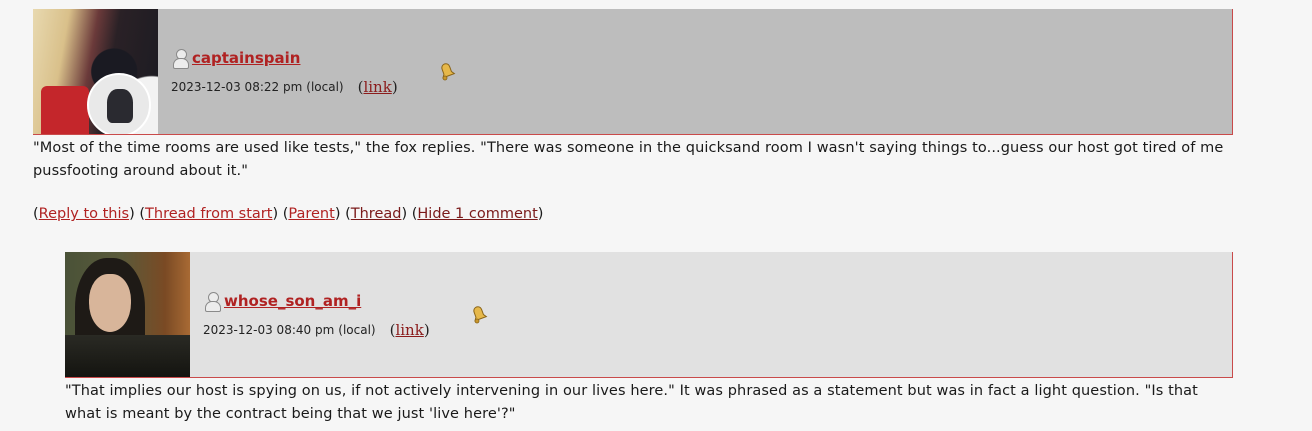 This screenshot has height=431, width=1312. What do you see at coordinates (311, 214) in the screenshot?
I see `parent-link: Parent` at bounding box center [311, 214].